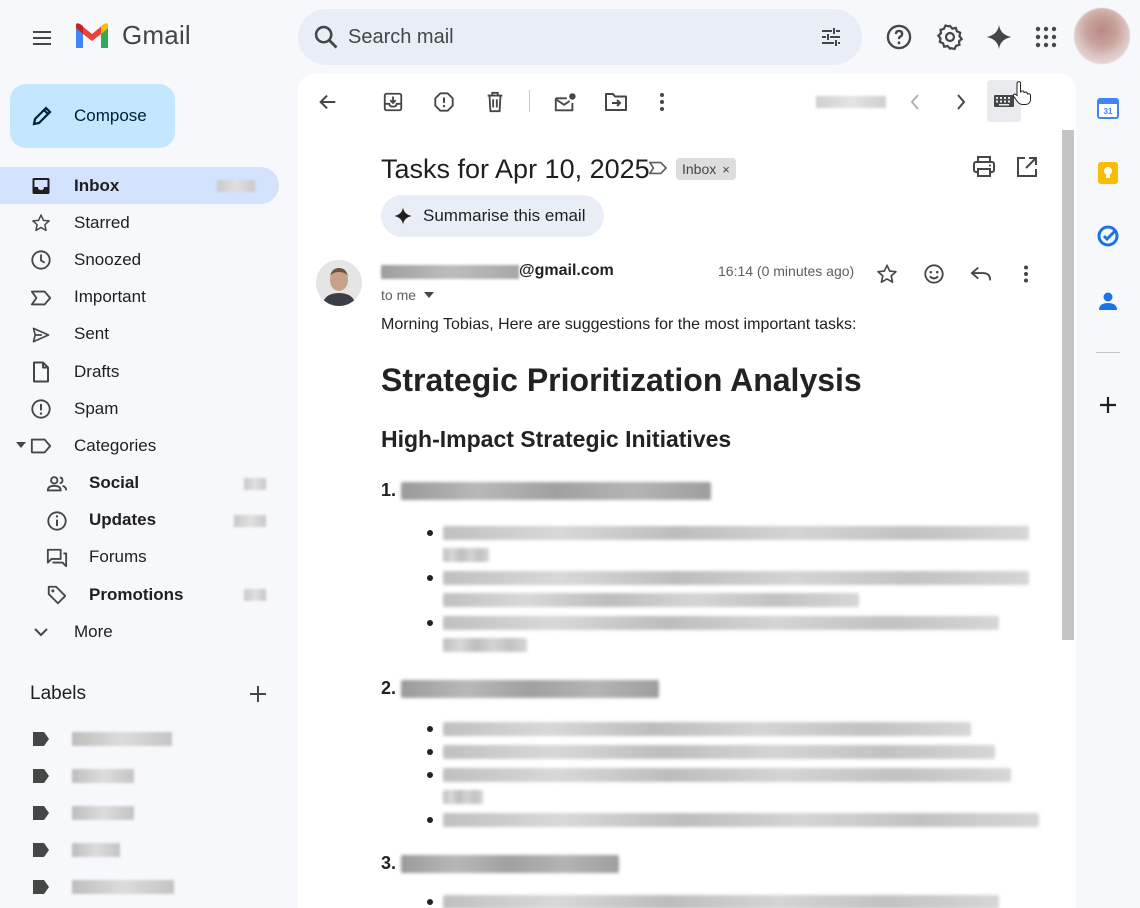 The image size is (1140, 908). I want to click on search-icon, so click(326, 37).